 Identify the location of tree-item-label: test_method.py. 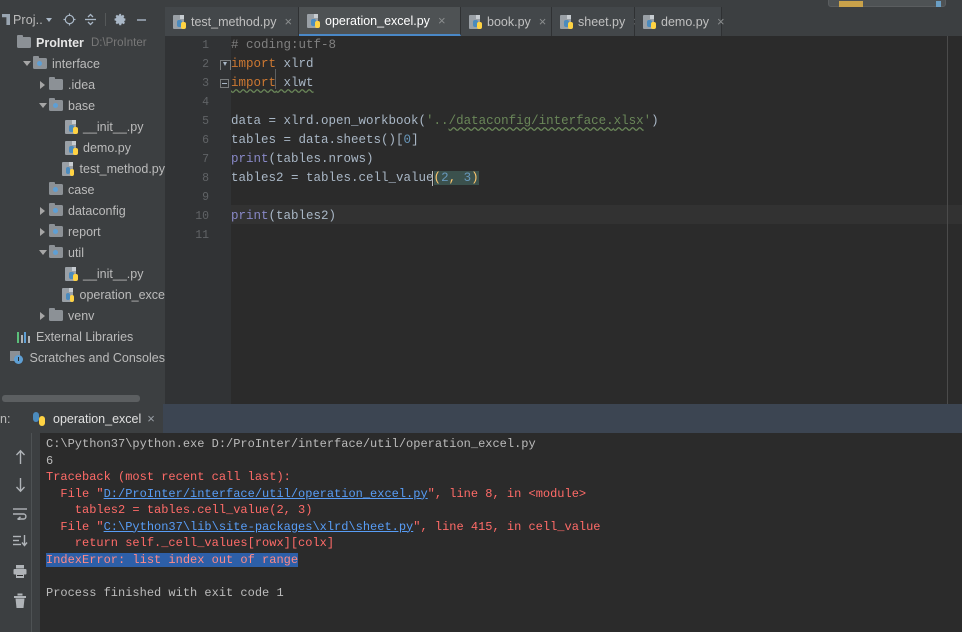
(122, 168).